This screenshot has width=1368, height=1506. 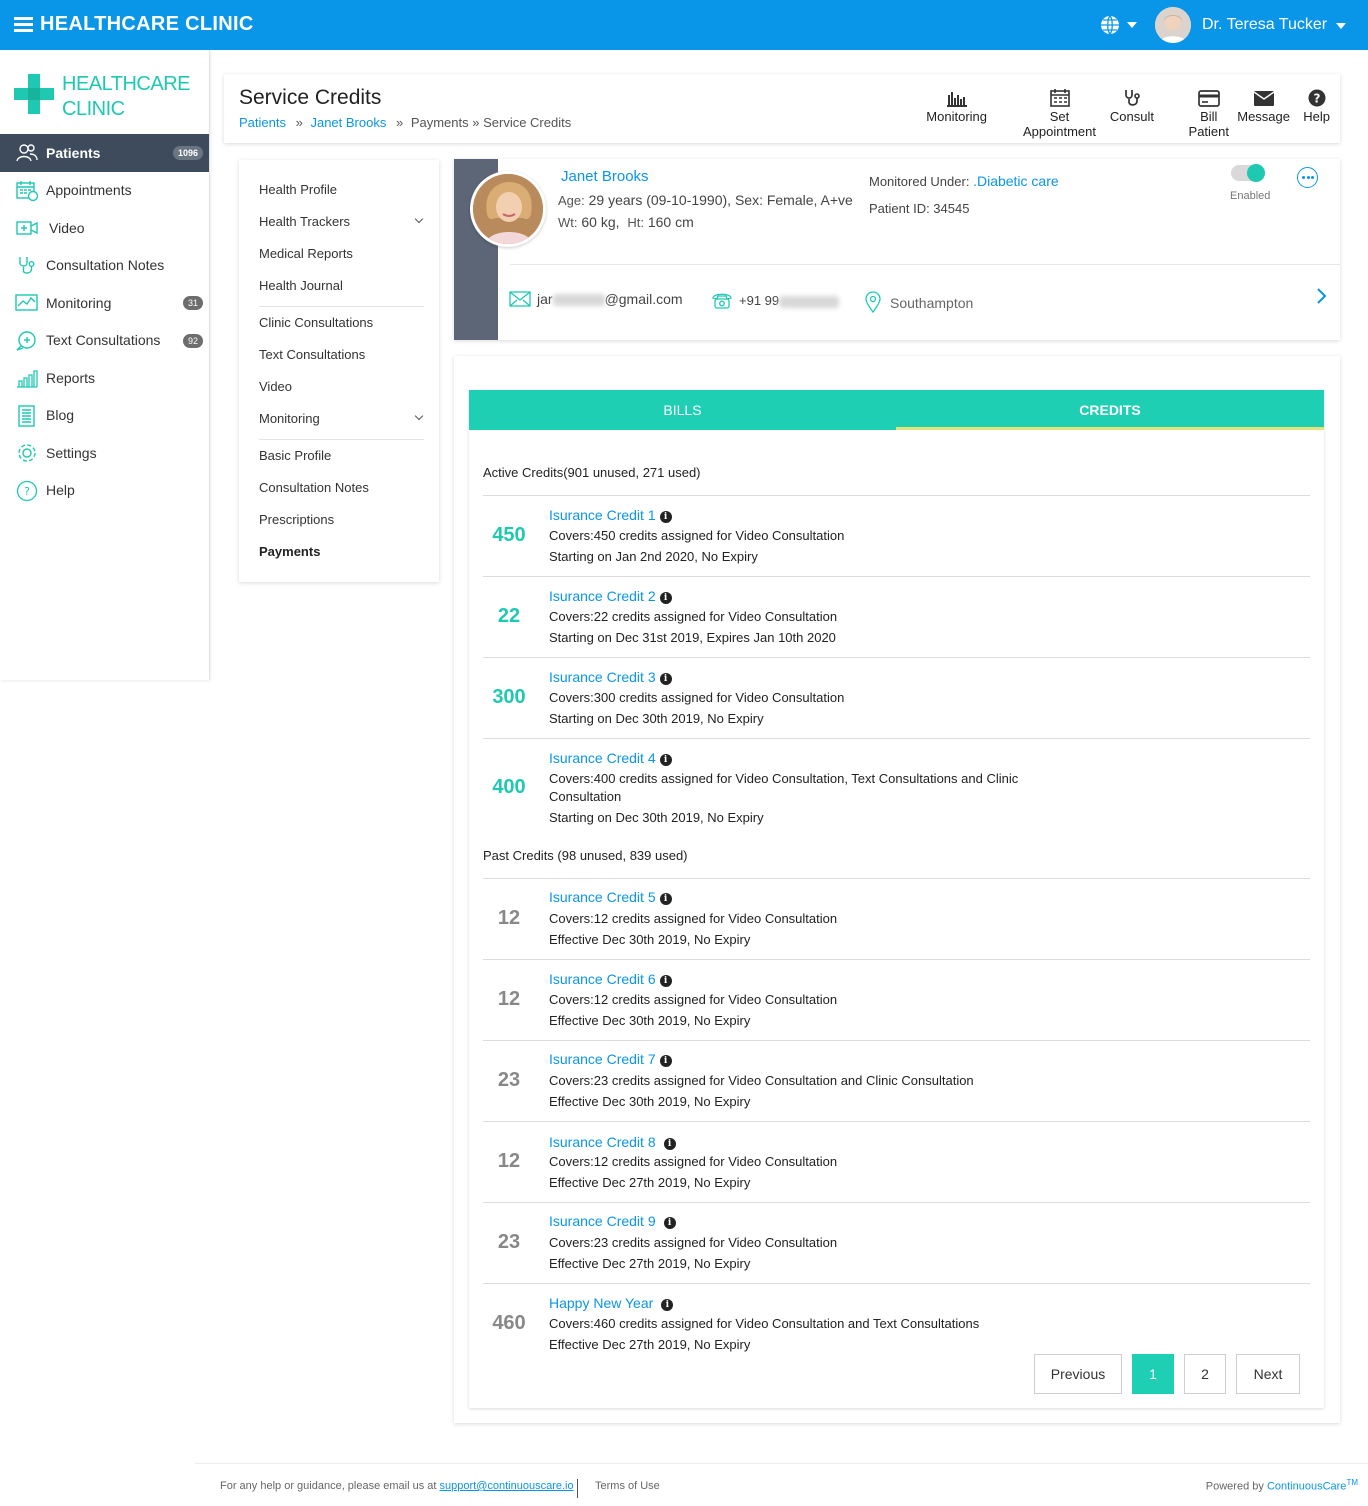 I want to click on credit-title: Isurance Credit 3, so click(x=602, y=677).